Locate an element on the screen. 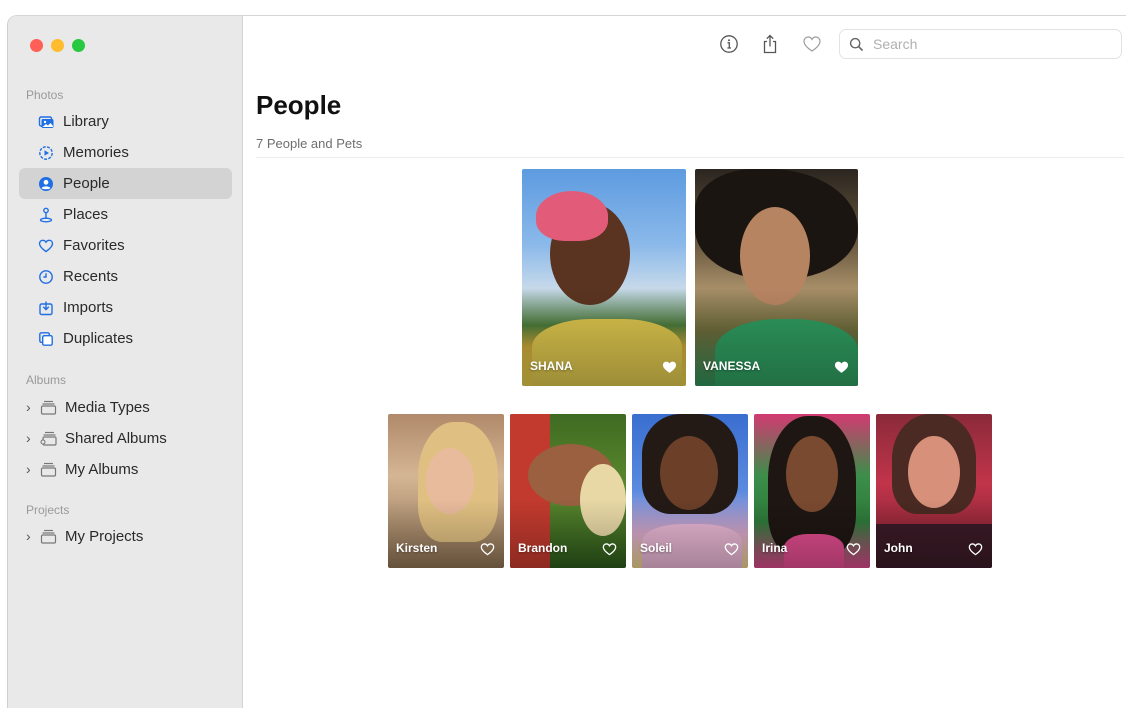 Image resolution: width=1126 pixels, height=708 pixels. minimize-window-button is located at coordinates (57, 45).